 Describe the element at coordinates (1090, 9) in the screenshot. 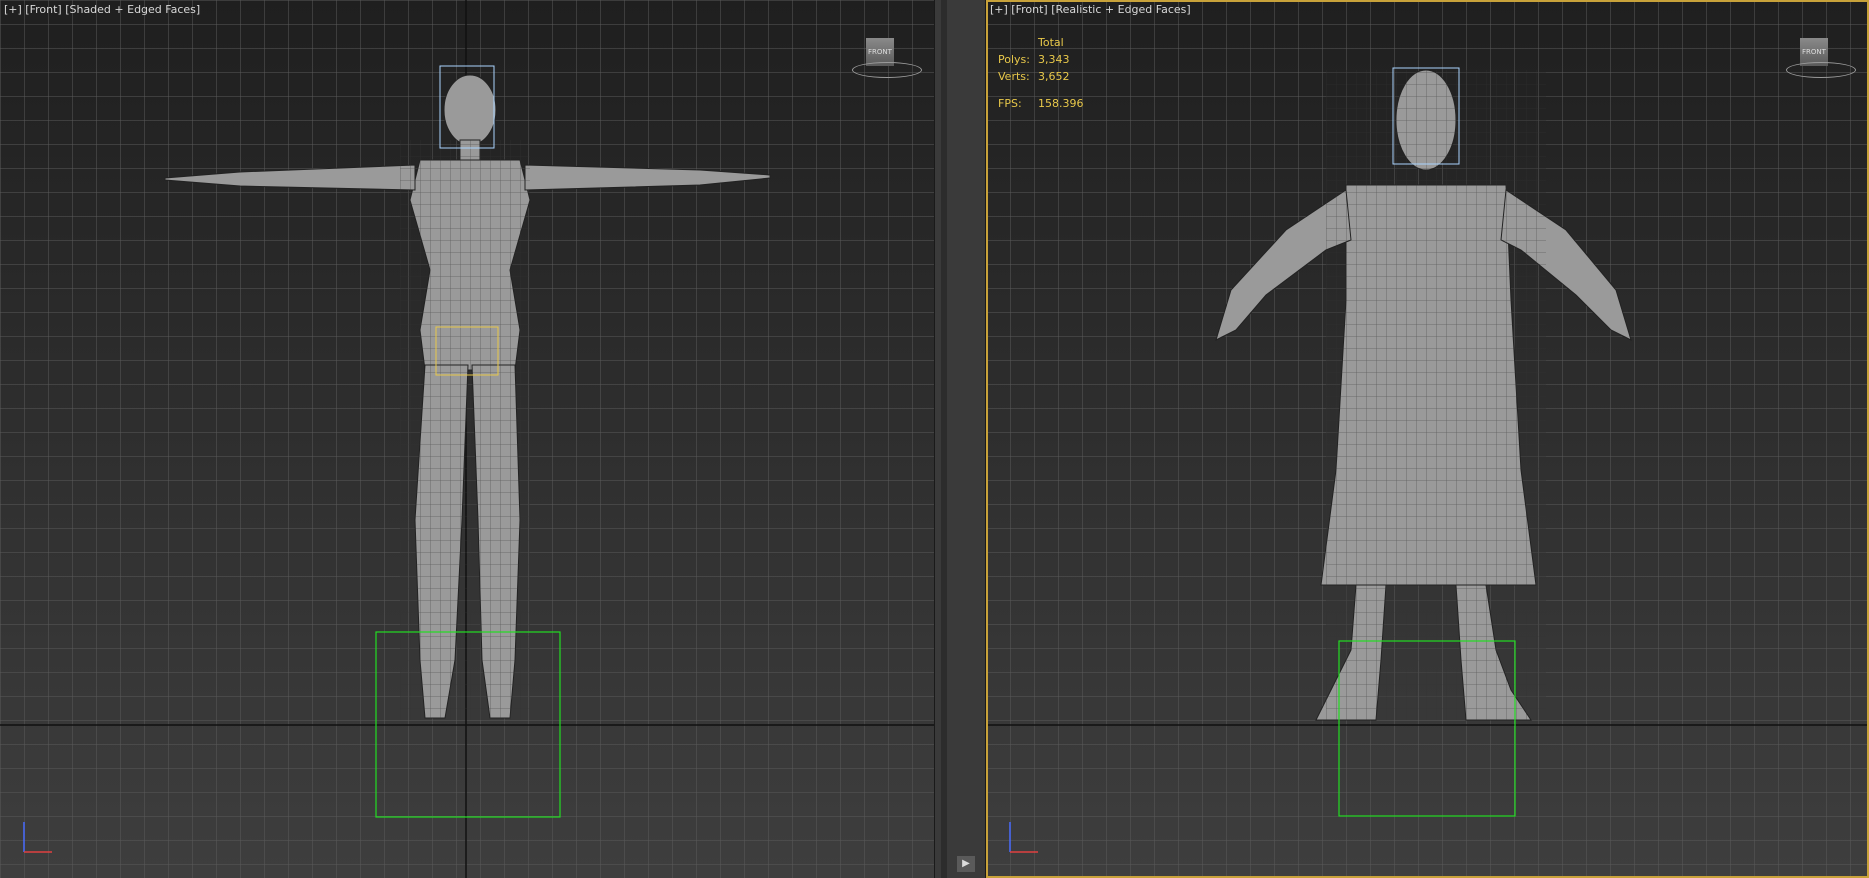

I see `viewport-label: [+] [Front] [Realistic + Edged Faces]` at that location.